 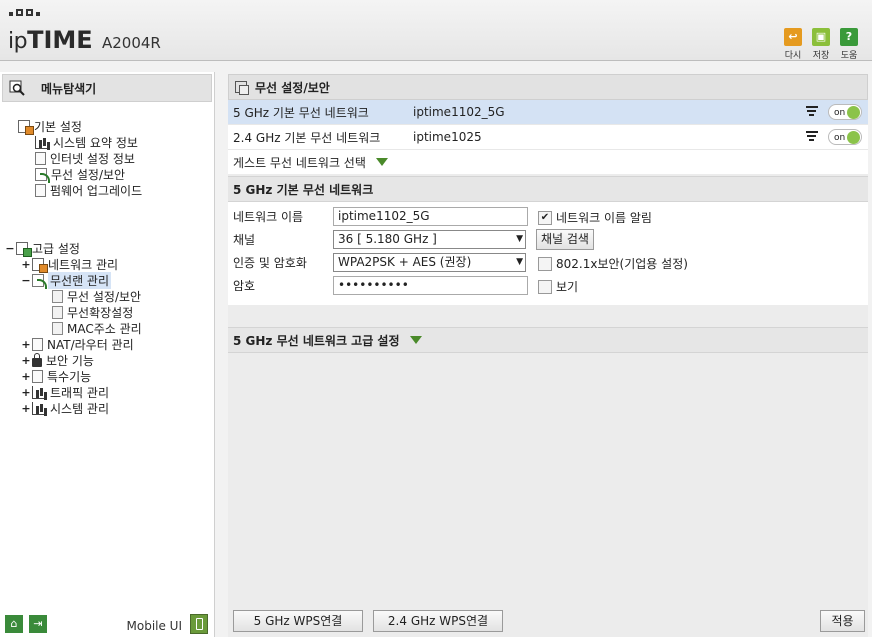 I want to click on traffic-icon, so click(x=39, y=392).